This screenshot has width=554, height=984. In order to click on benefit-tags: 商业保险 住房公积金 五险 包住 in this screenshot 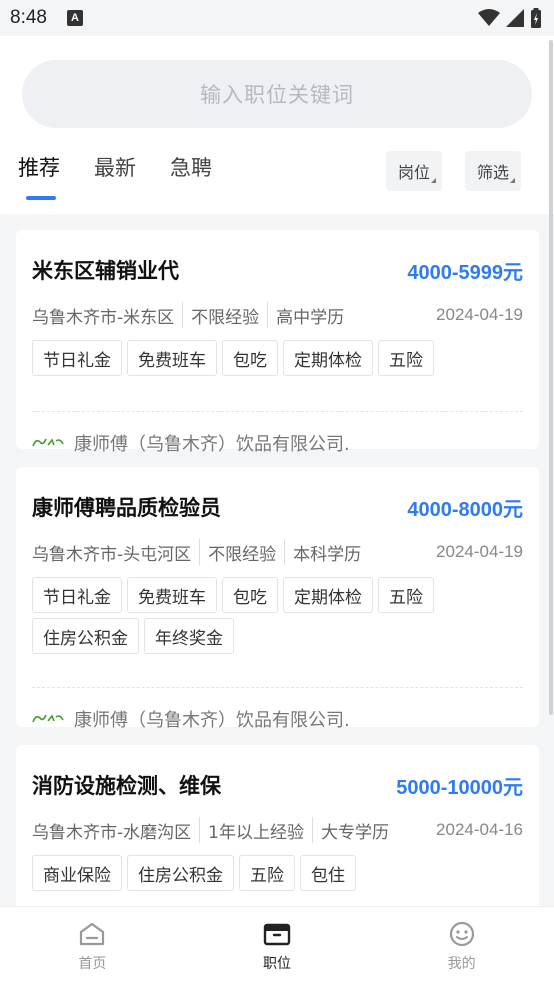, I will do `click(277, 875)`.